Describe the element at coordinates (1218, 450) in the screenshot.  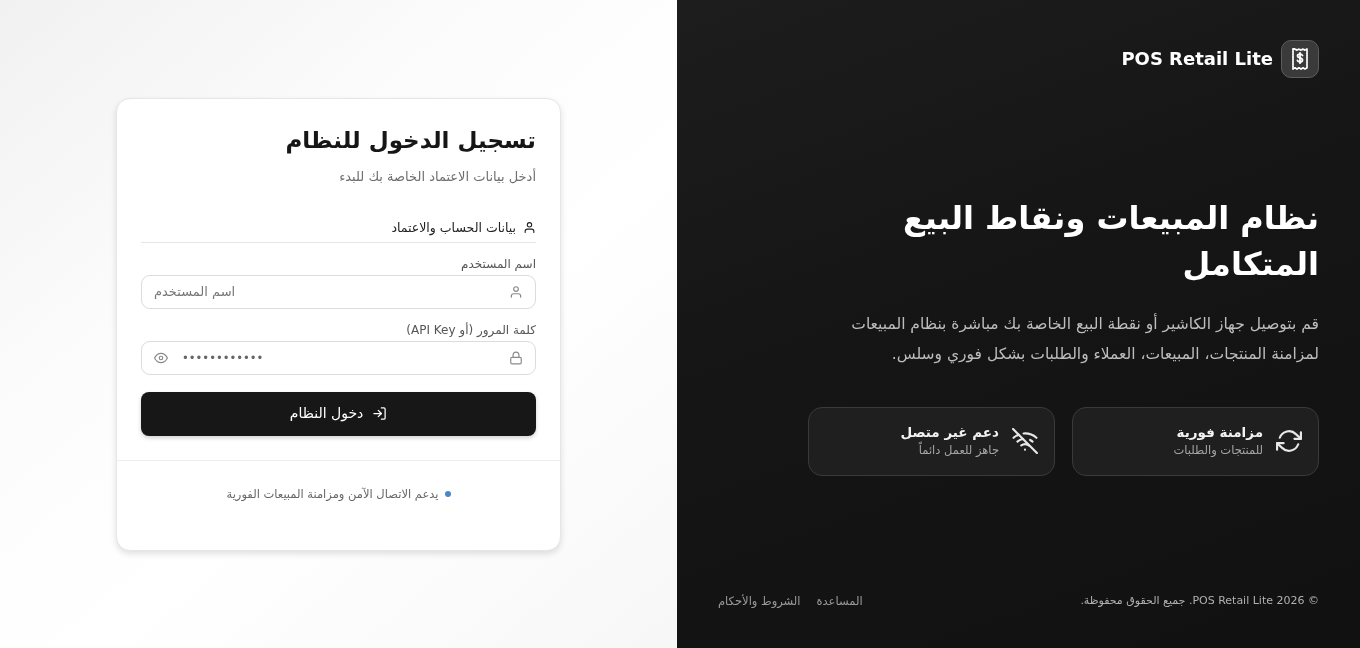
I see `feature-subtitle: للمنتجات والطلبات` at that location.